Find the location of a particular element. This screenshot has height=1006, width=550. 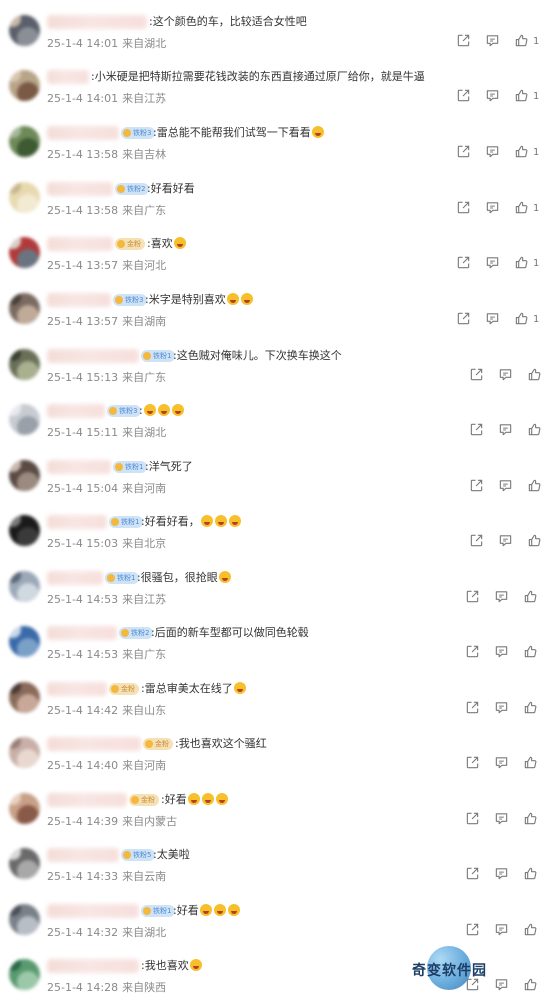

comment-date: 25-1-4 13:57 is located at coordinates (83, 265).